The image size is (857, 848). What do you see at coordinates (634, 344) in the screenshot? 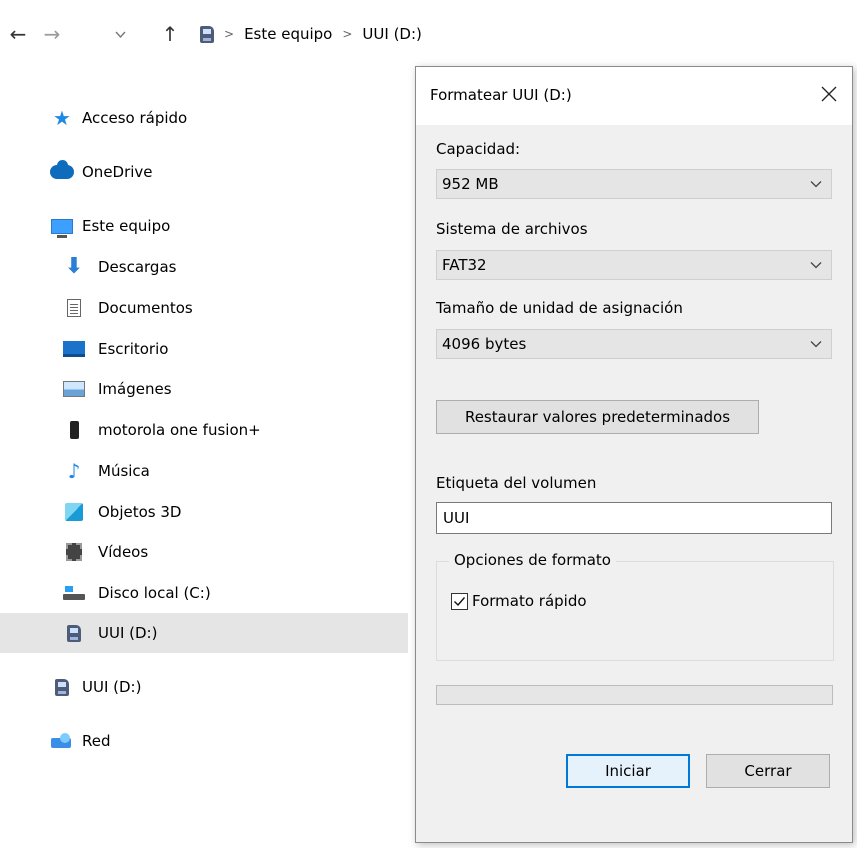
I see `allocation-unit-select: 4096 bytes` at bounding box center [634, 344].